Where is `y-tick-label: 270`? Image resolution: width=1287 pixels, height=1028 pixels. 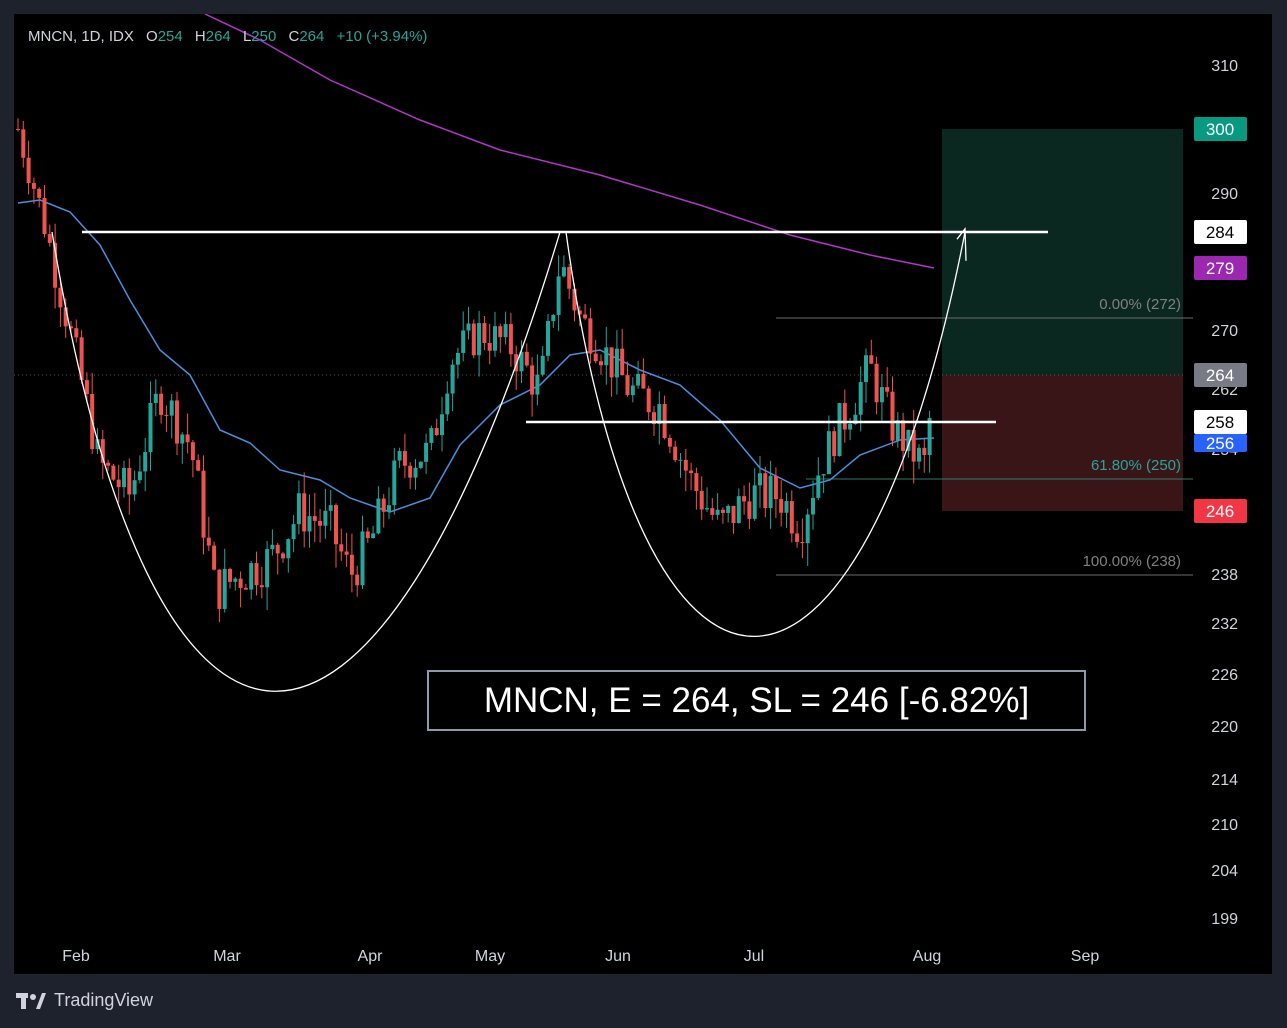
y-tick-label: 270 is located at coordinates (1224, 331).